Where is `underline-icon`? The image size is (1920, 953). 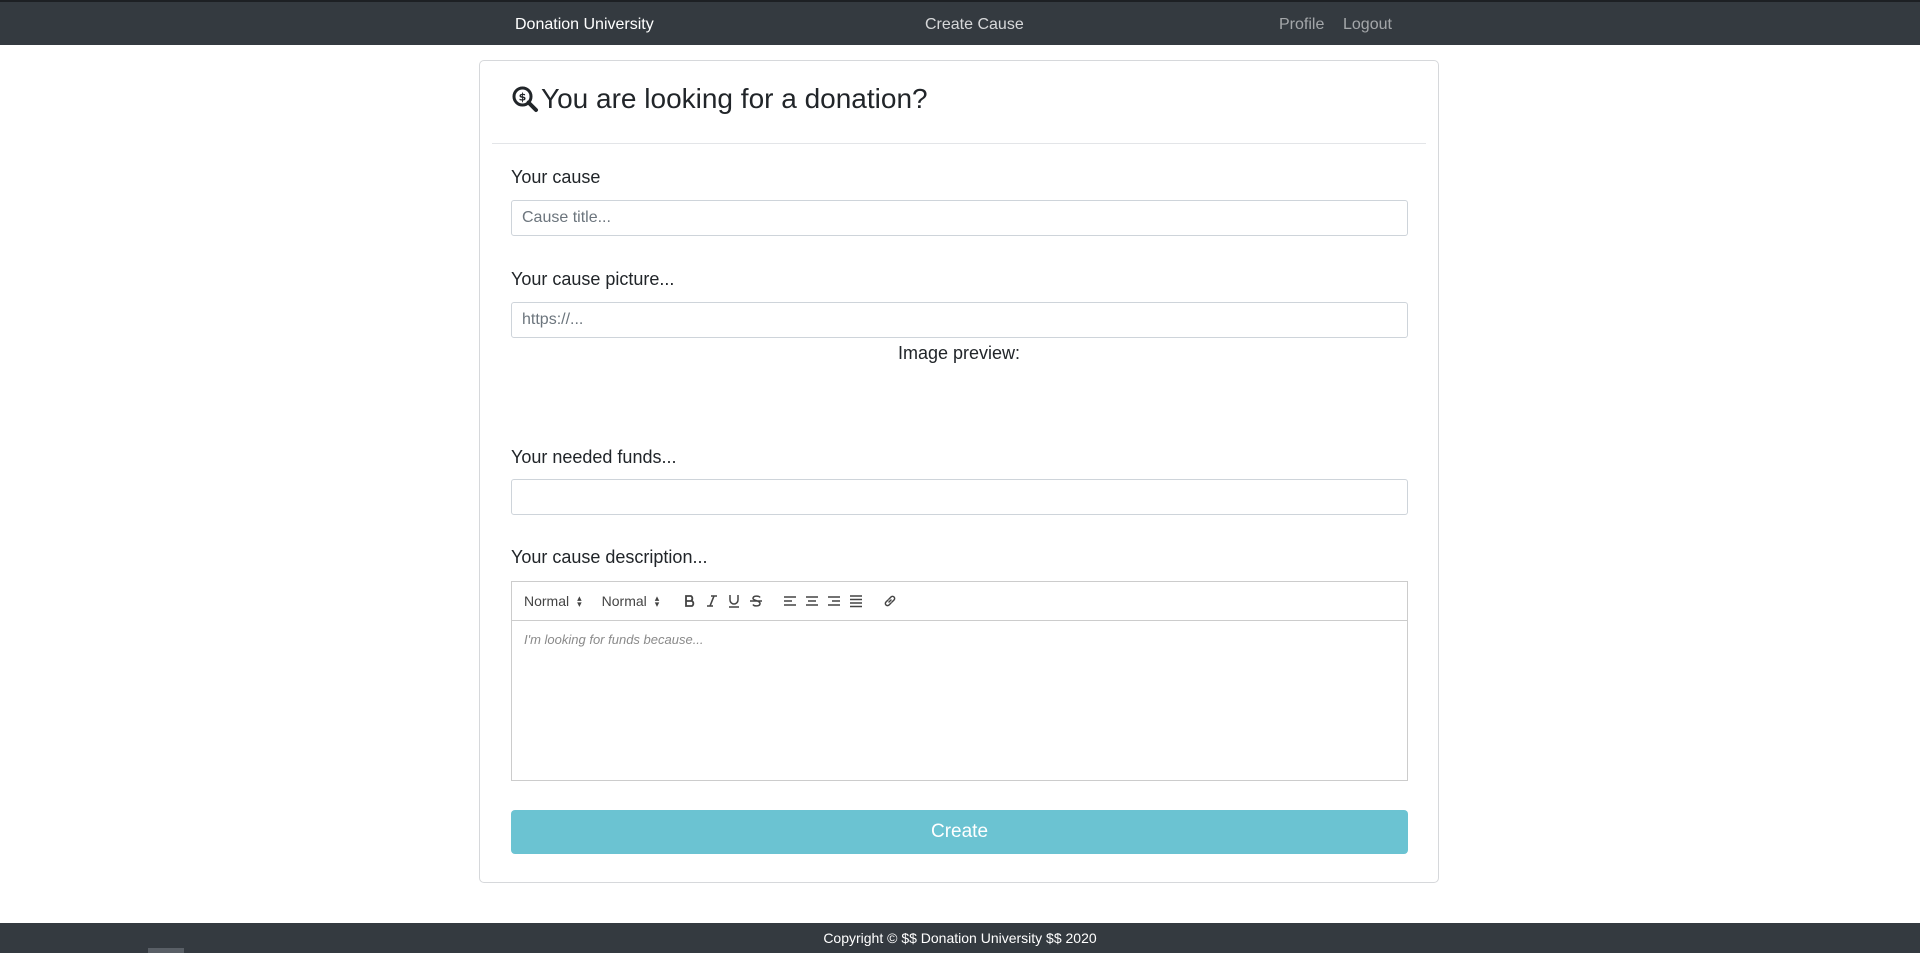
underline-icon is located at coordinates (734, 601).